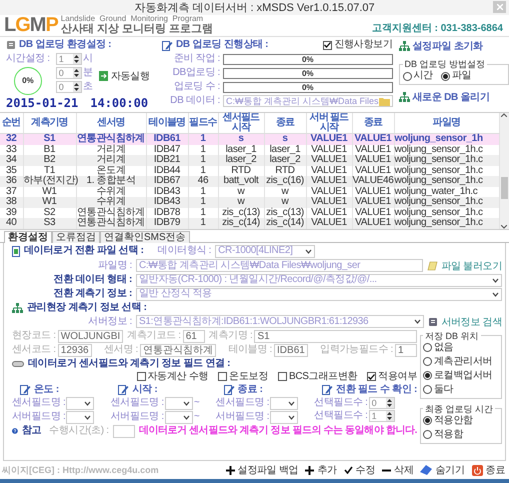  I want to click on field-label: 서버필드명 :, so click(39, 417).